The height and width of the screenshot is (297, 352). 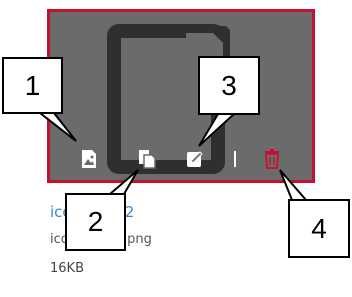 I want to click on callout-2: 2, so click(x=95, y=222).